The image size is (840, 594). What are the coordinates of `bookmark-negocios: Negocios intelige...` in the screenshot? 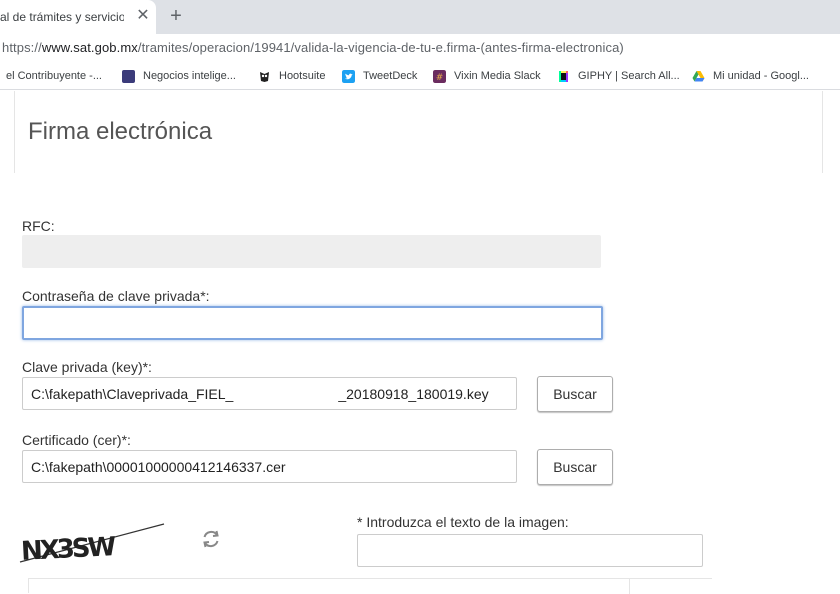 It's located at (179, 76).